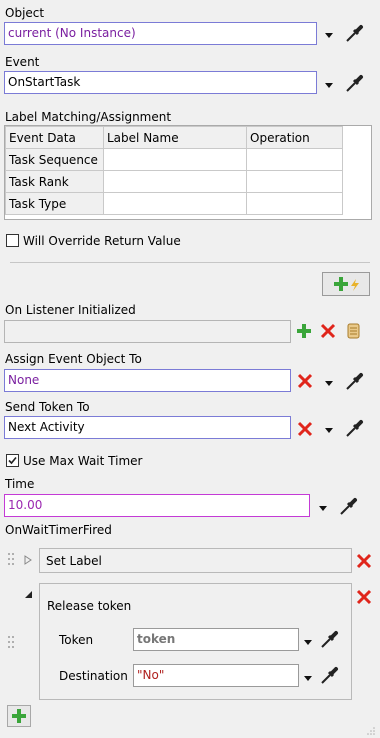 Image resolution: width=380 pixels, height=738 pixels. I want to click on send-token-field: Next Activity, so click(147, 427).